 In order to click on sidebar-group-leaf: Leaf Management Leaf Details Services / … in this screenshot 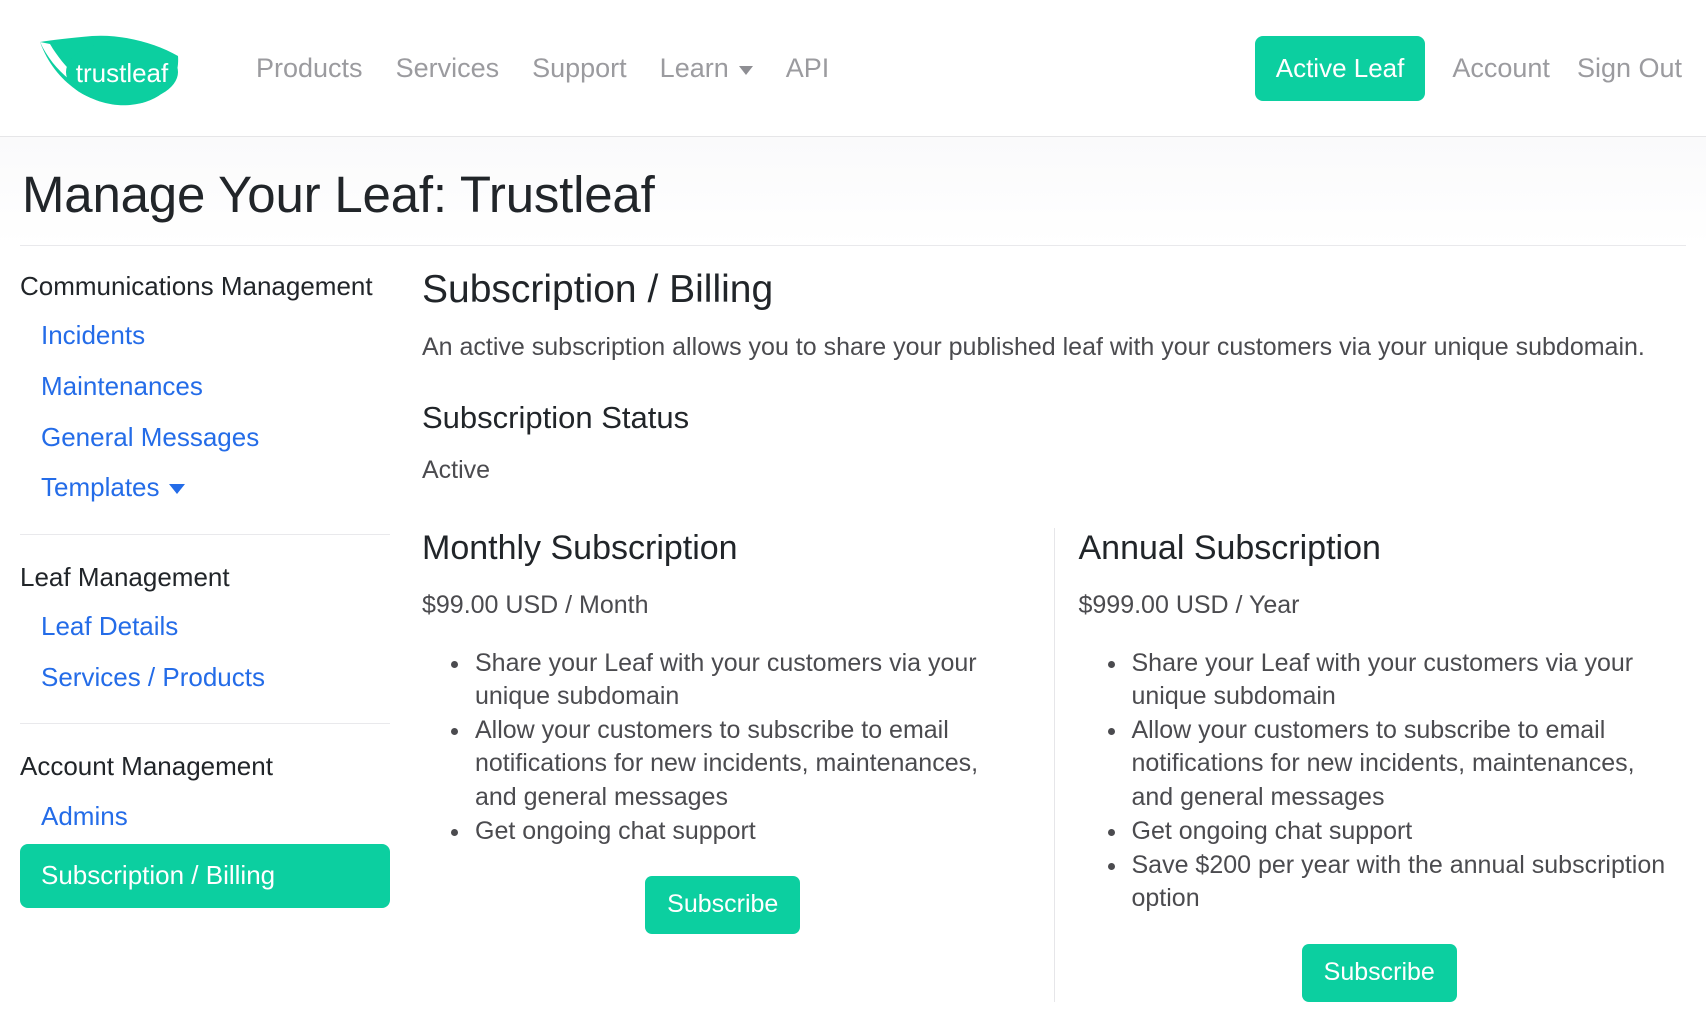, I will do `click(205, 631)`.